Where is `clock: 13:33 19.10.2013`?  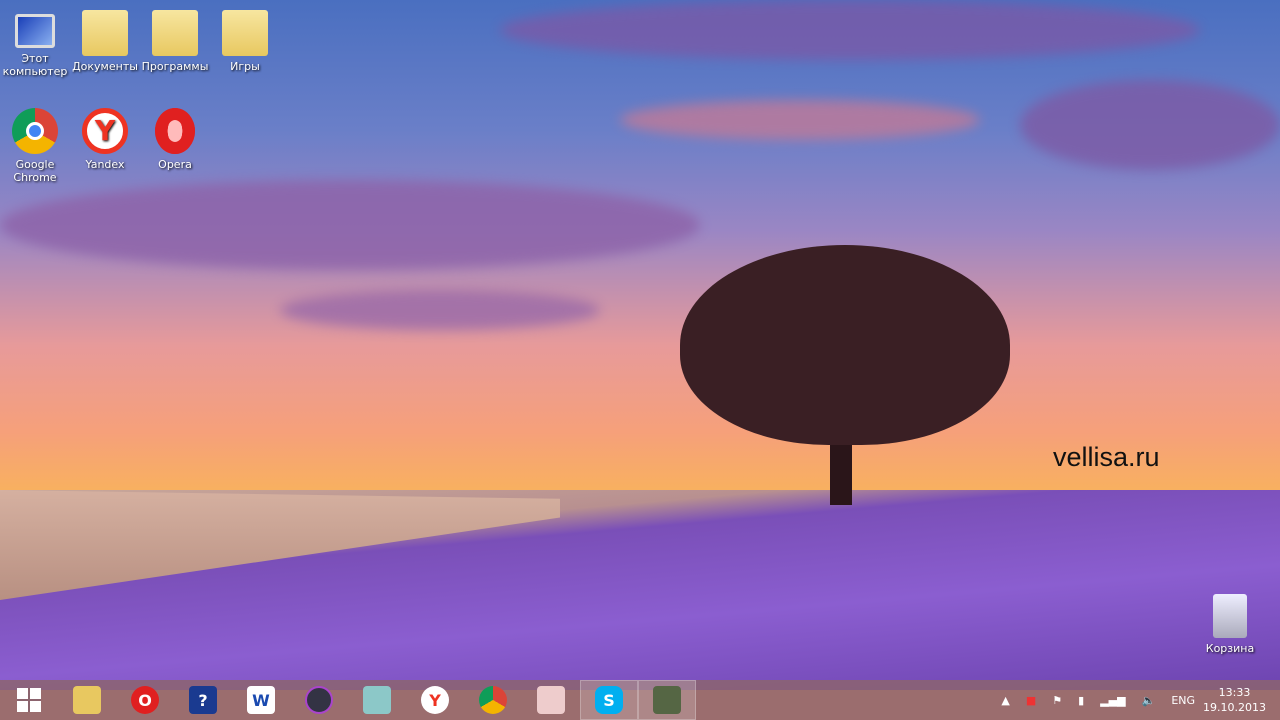 clock: 13:33 19.10.2013 is located at coordinates (1234, 700).